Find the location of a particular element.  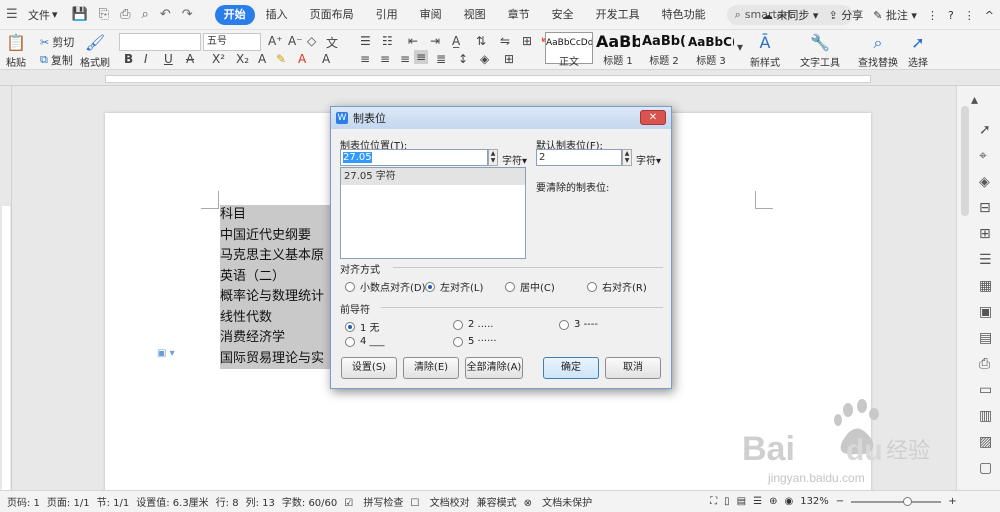

paste-button: 📋 粘贴 is located at coordinates (16, 50).